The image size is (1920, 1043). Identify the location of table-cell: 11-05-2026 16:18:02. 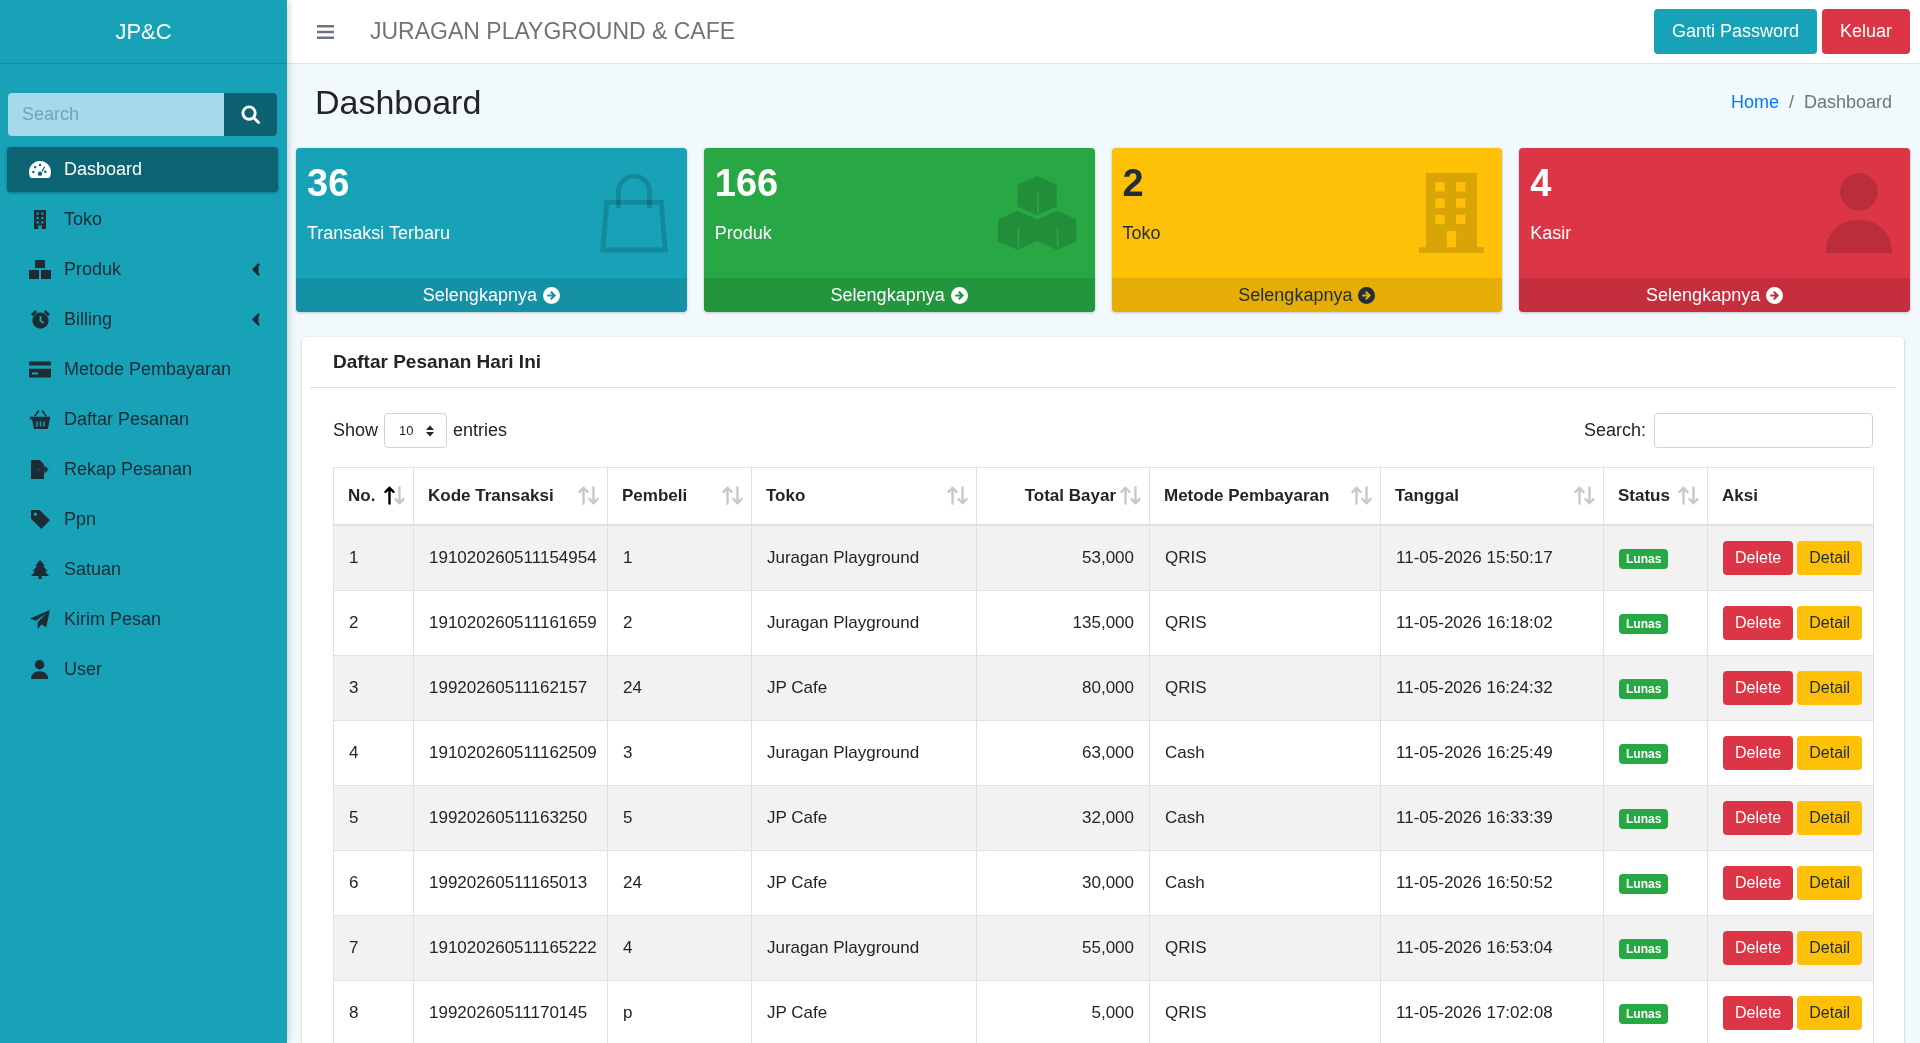
(1492, 623).